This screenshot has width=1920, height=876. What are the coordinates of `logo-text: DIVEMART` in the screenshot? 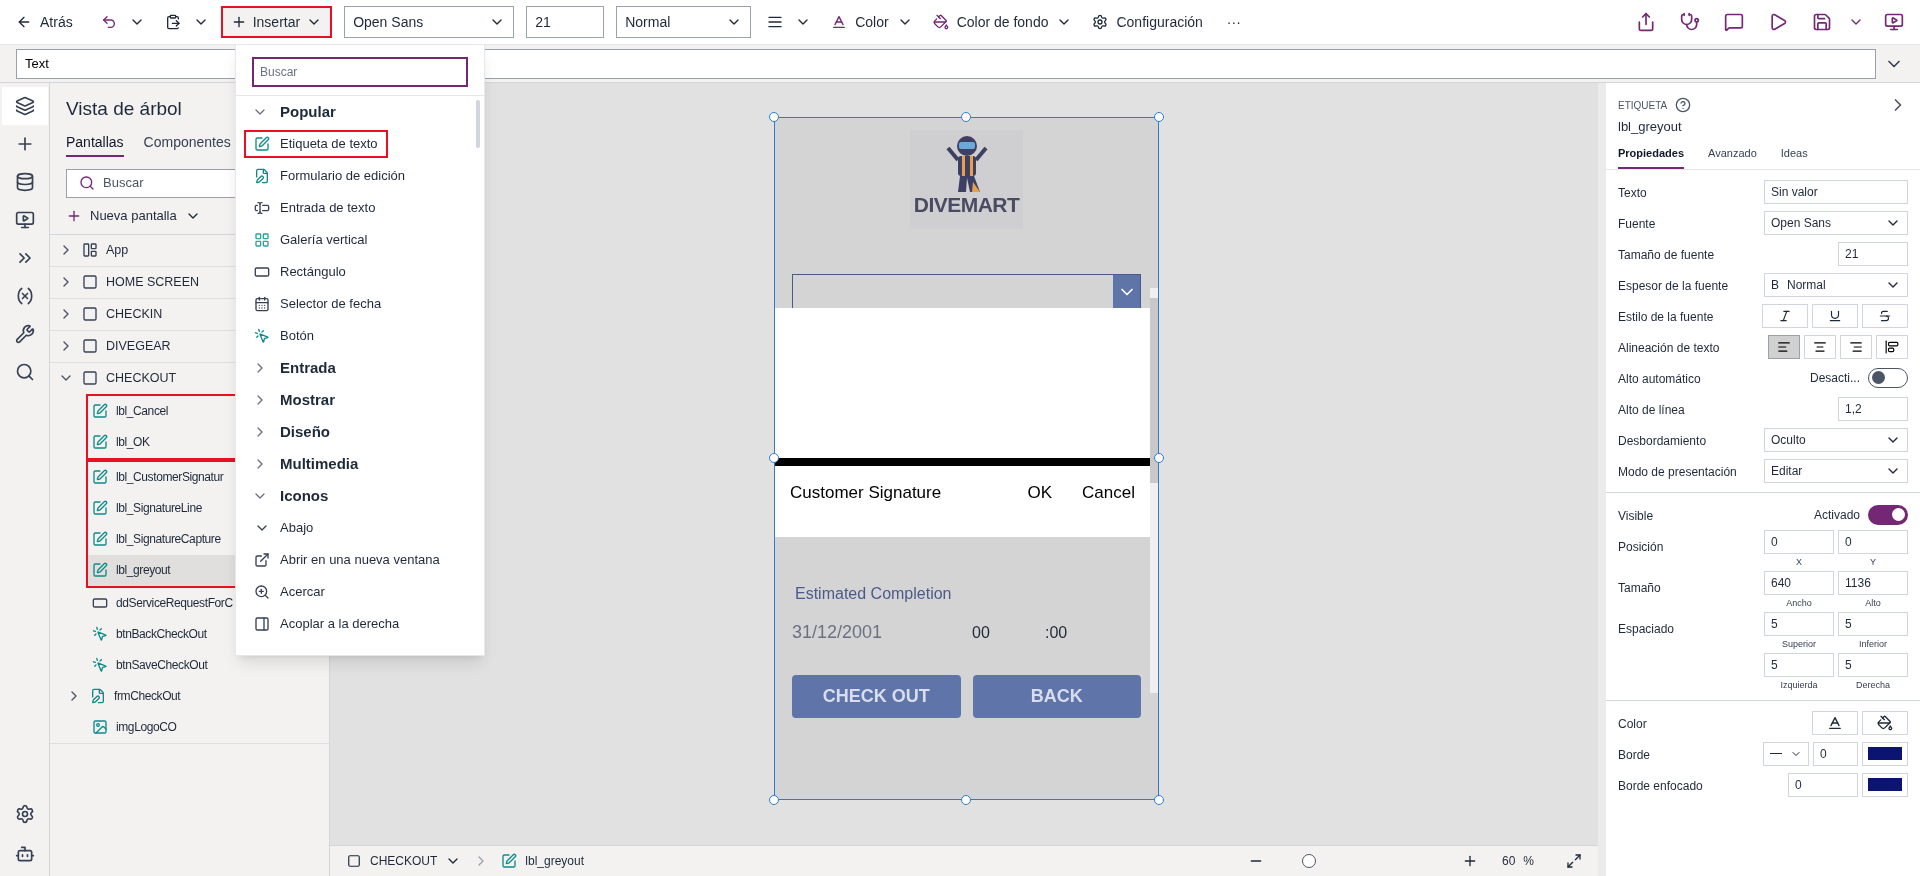 It's located at (966, 204).